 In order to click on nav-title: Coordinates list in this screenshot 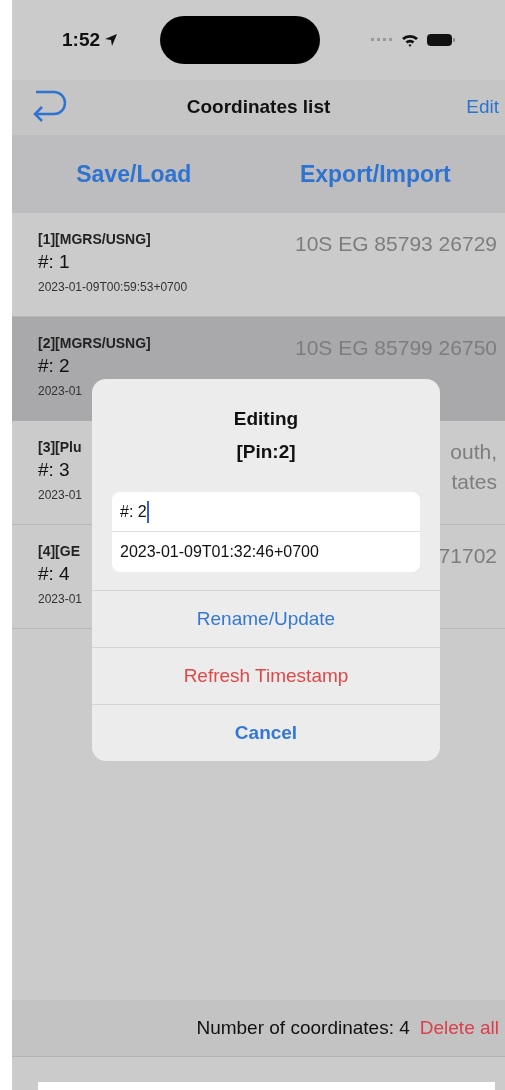, I will do `click(258, 107)`.